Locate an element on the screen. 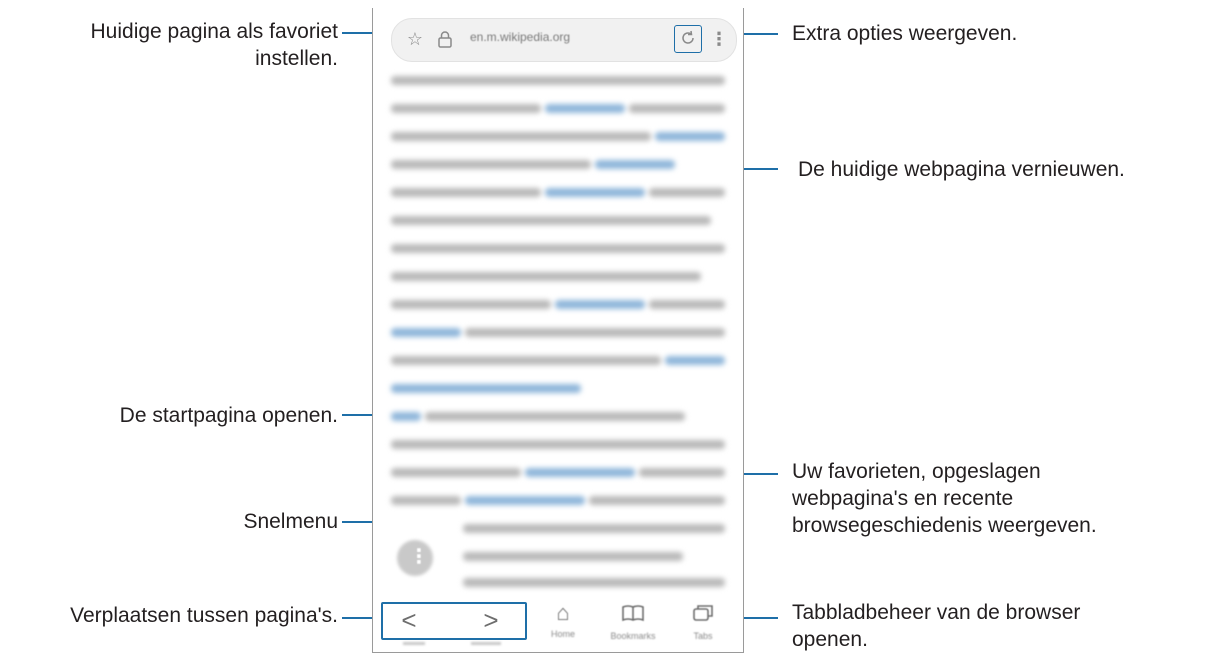 Image resolution: width=1214 pixels, height=657 pixels. callout-tabs-line1: Tabbladbeheer van de browser is located at coordinates (936, 612).